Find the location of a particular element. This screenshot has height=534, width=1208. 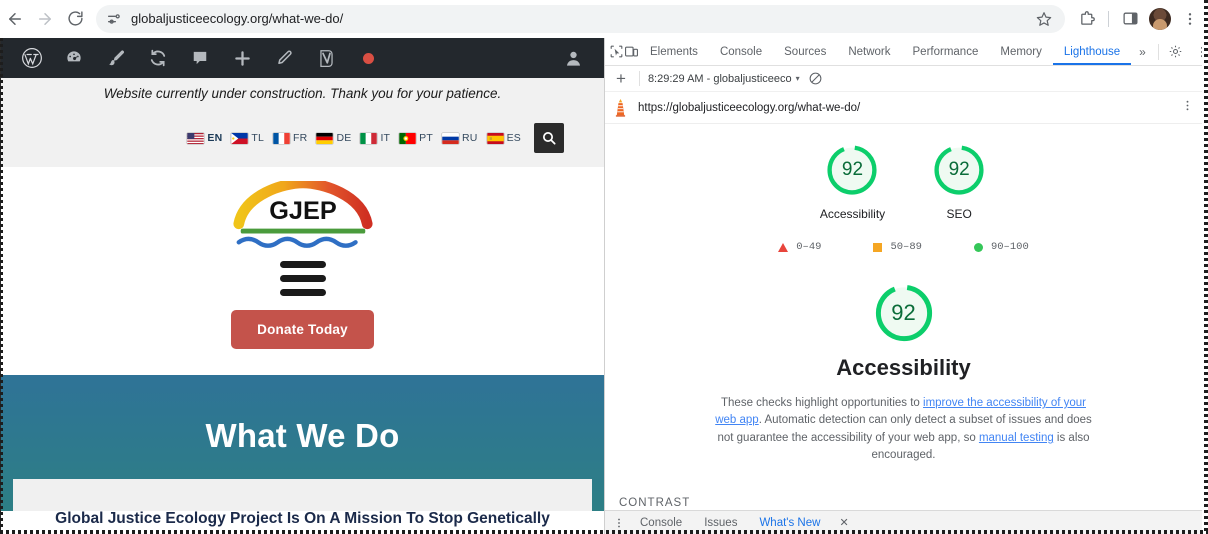

devtools-tabbar-actions is located at coordinates (1178, 52).